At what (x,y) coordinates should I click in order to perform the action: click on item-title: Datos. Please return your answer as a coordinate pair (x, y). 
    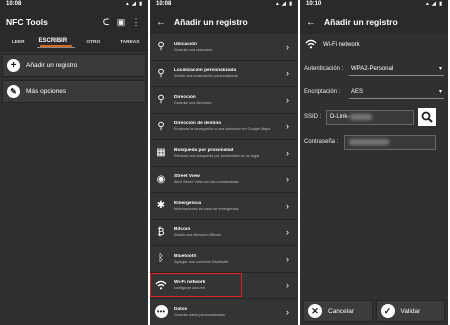
    Looking at the image, I should click on (181, 309).